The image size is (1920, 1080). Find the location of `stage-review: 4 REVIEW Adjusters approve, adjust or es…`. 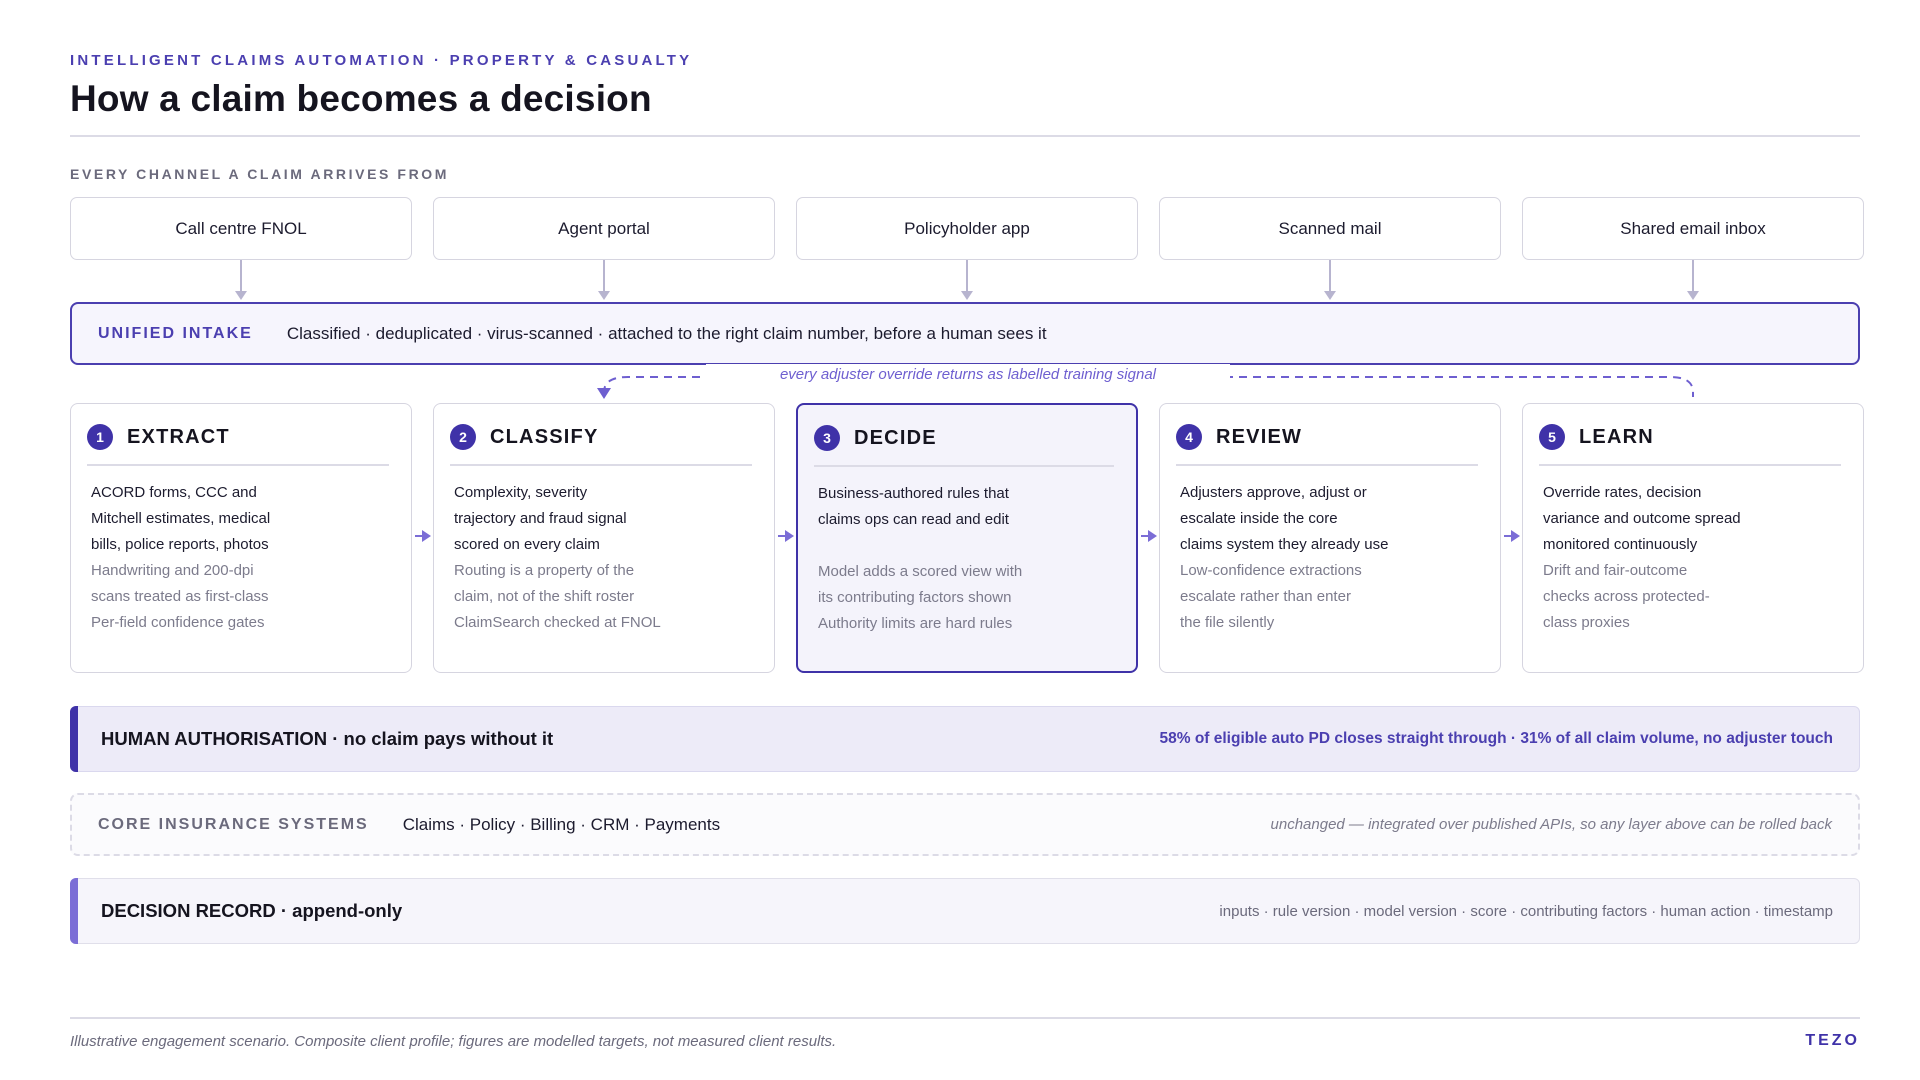

stage-review: 4 REVIEW Adjusters approve, adjust or es… is located at coordinates (1330, 538).